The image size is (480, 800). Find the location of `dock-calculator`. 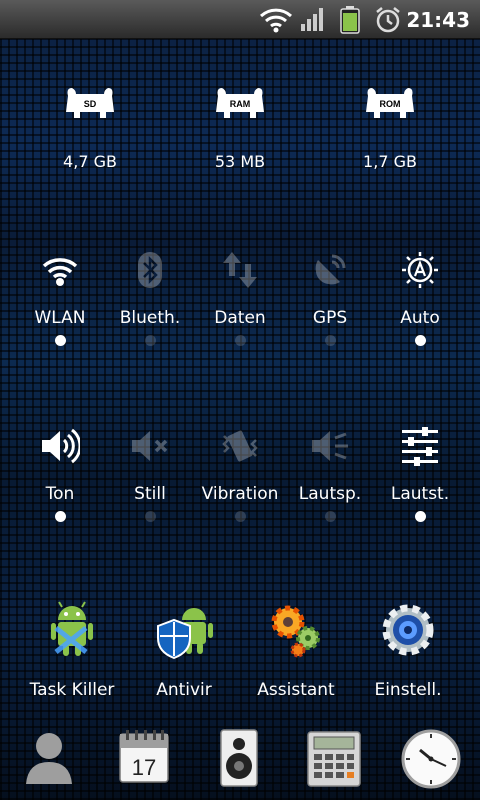

dock-calculator is located at coordinates (334, 759).